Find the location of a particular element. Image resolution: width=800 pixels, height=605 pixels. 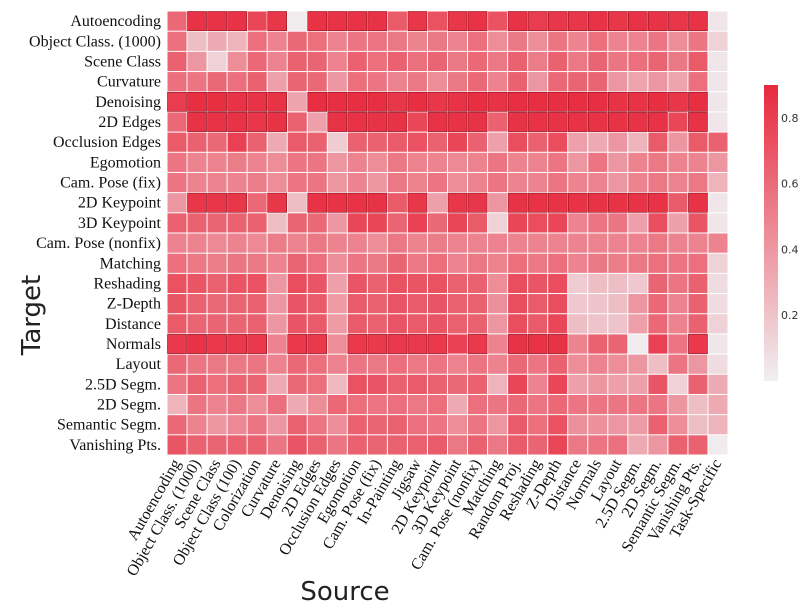

y-tick-label: Occlusion Edges is located at coordinates (107, 142).